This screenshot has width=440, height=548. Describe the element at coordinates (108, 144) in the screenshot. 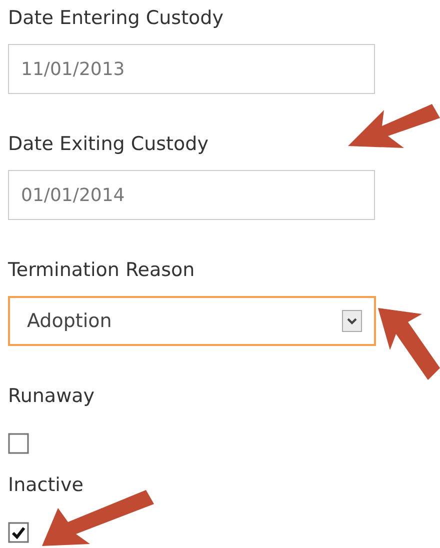

I see `field-label: Date Exiting Custody` at that location.